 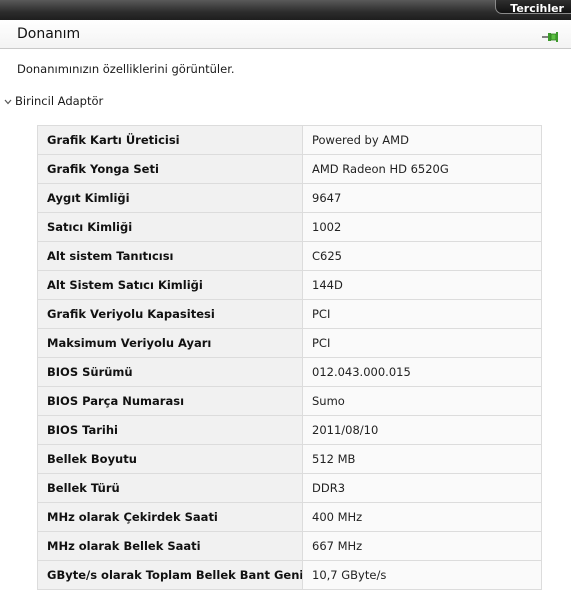 What do you see at coordinates (533, 7) in the screenshot?
I see `preferences-button: Tercihler` at bounding box center [533, 7].